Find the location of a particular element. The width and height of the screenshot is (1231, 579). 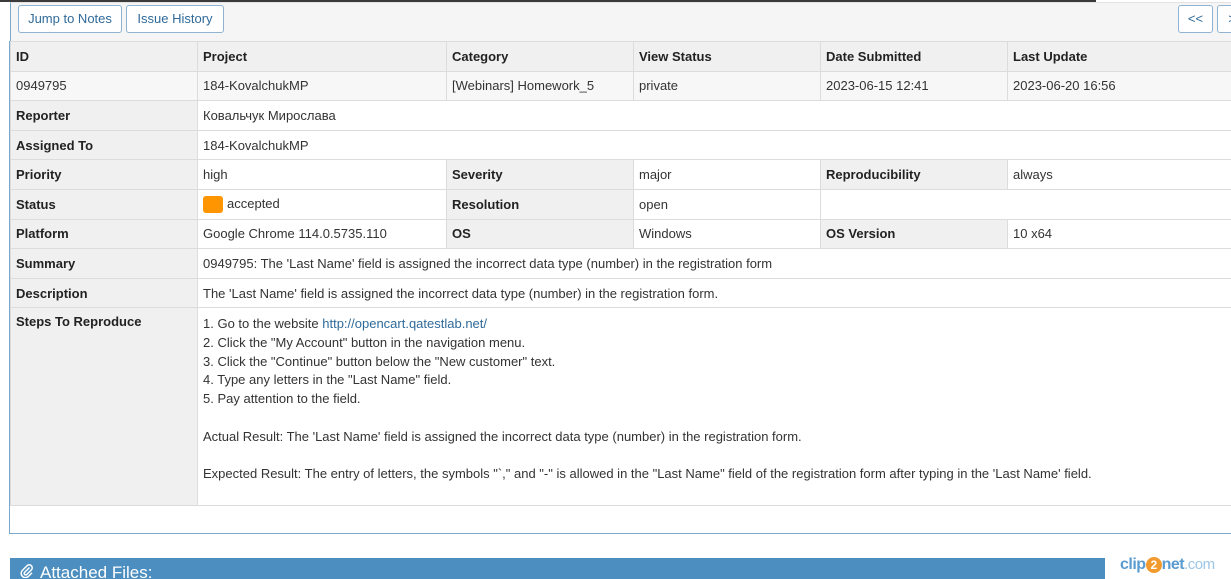

reproducibility-value: always is located at coordinates (1119, 174).